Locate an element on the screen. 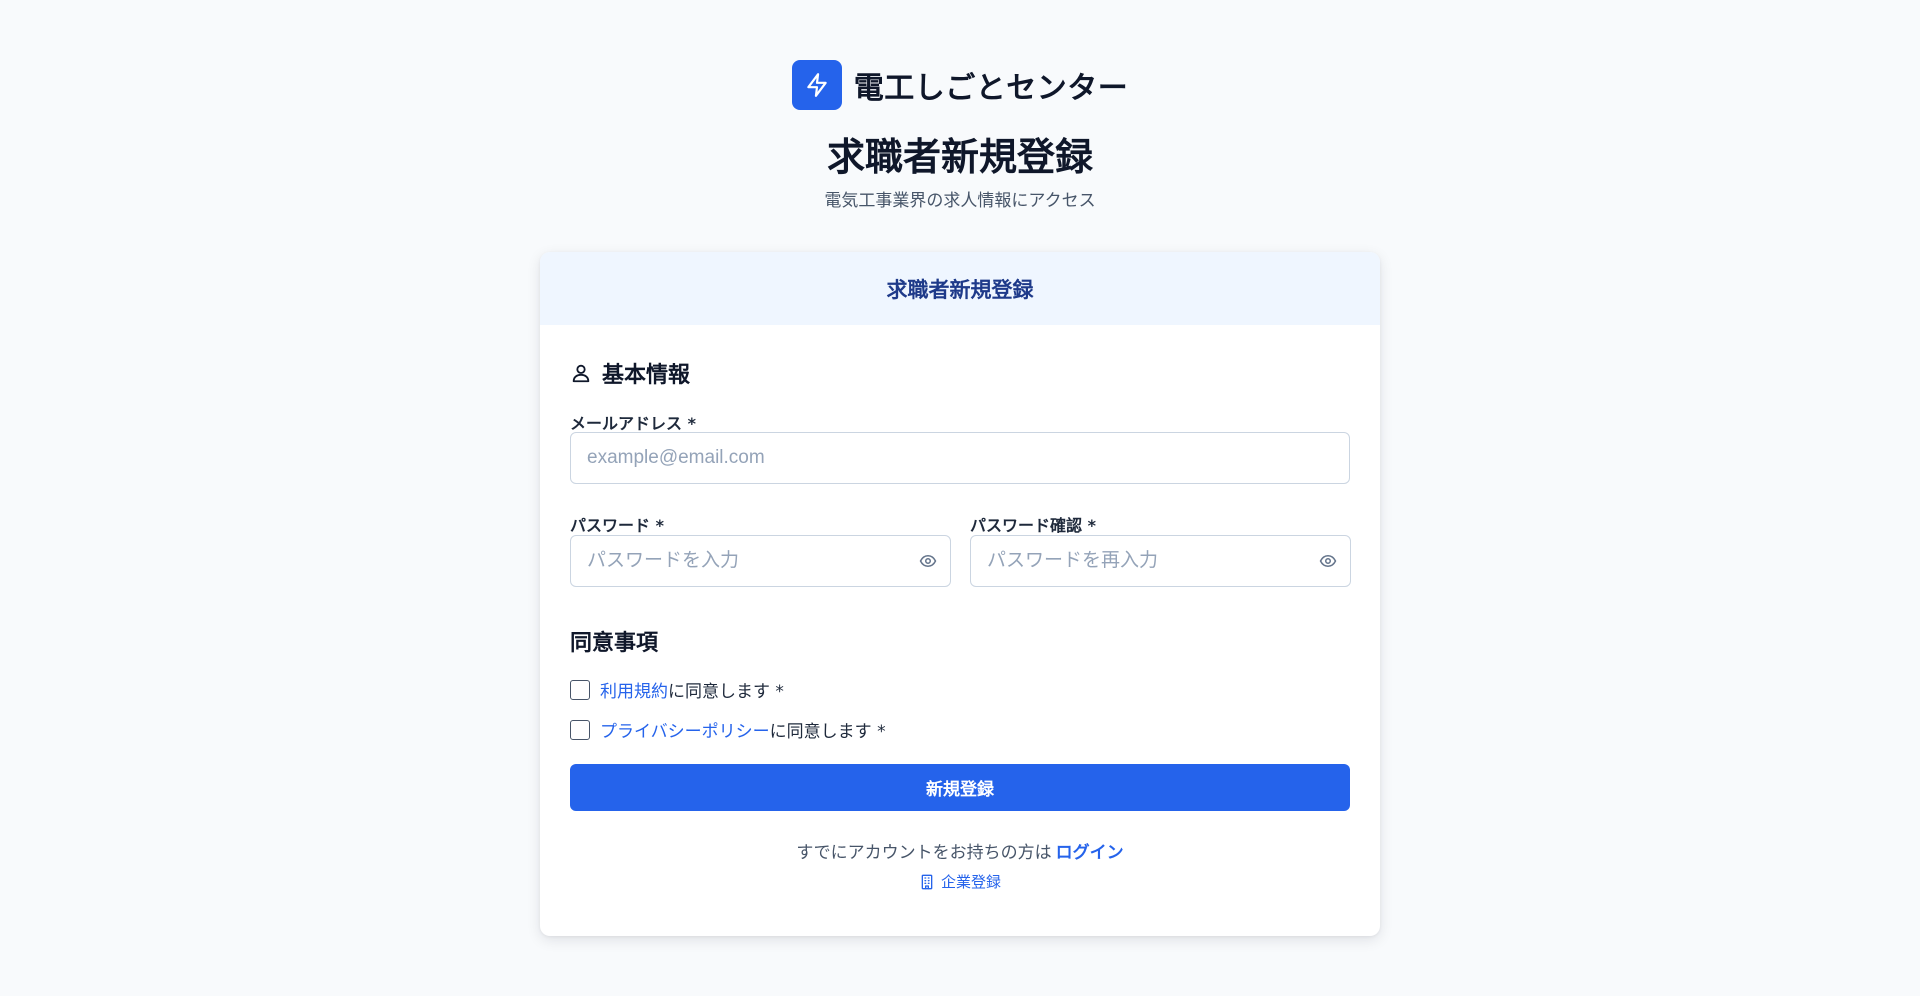 The image size is (1920, 996). privacy-suffix: に同意します * is located at coordinates (827, 732).